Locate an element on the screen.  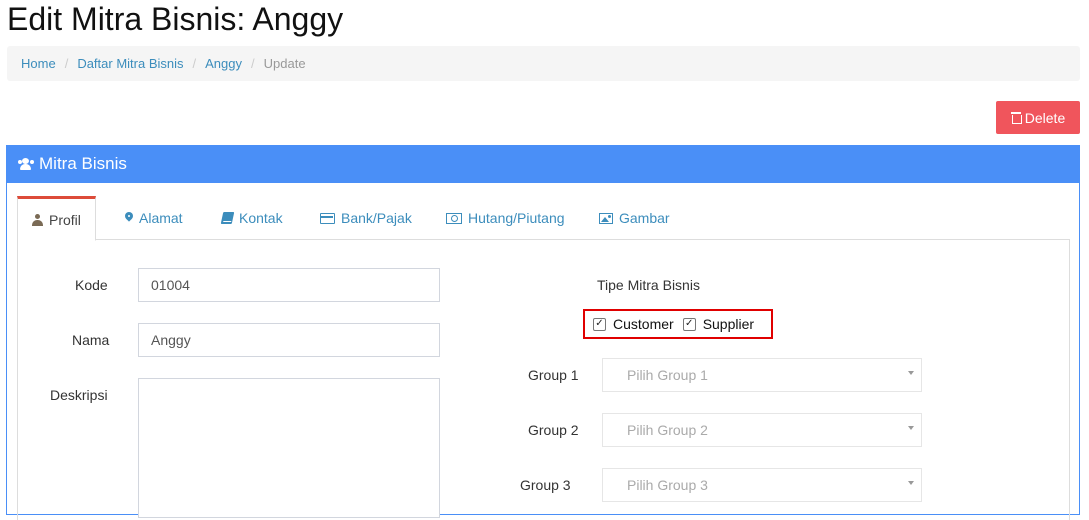
tab-label: Alamat is located at coordinates (161, 218).